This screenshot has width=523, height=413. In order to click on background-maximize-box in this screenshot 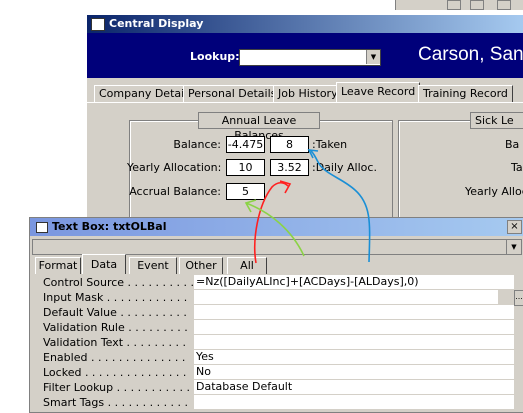, I will do `click(477, 5)`.